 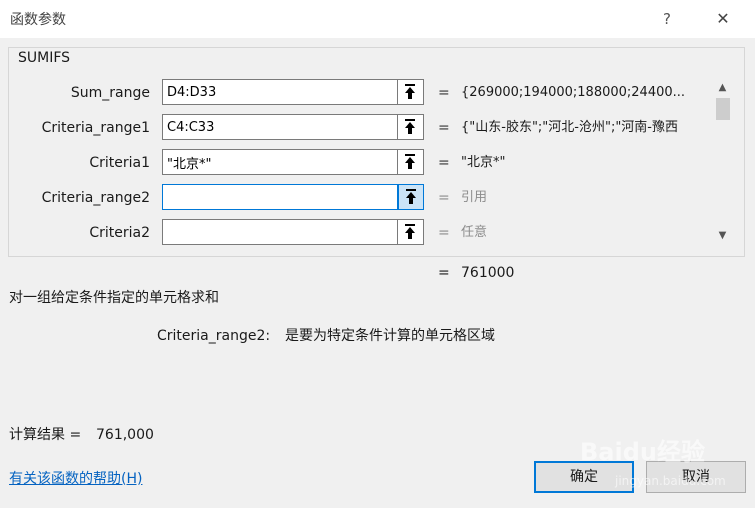 What do you see at coordinates (119, 163) in the screenshot?
I see `arg-label-criteria1: Criteria1` at bounding box center [119, 163].